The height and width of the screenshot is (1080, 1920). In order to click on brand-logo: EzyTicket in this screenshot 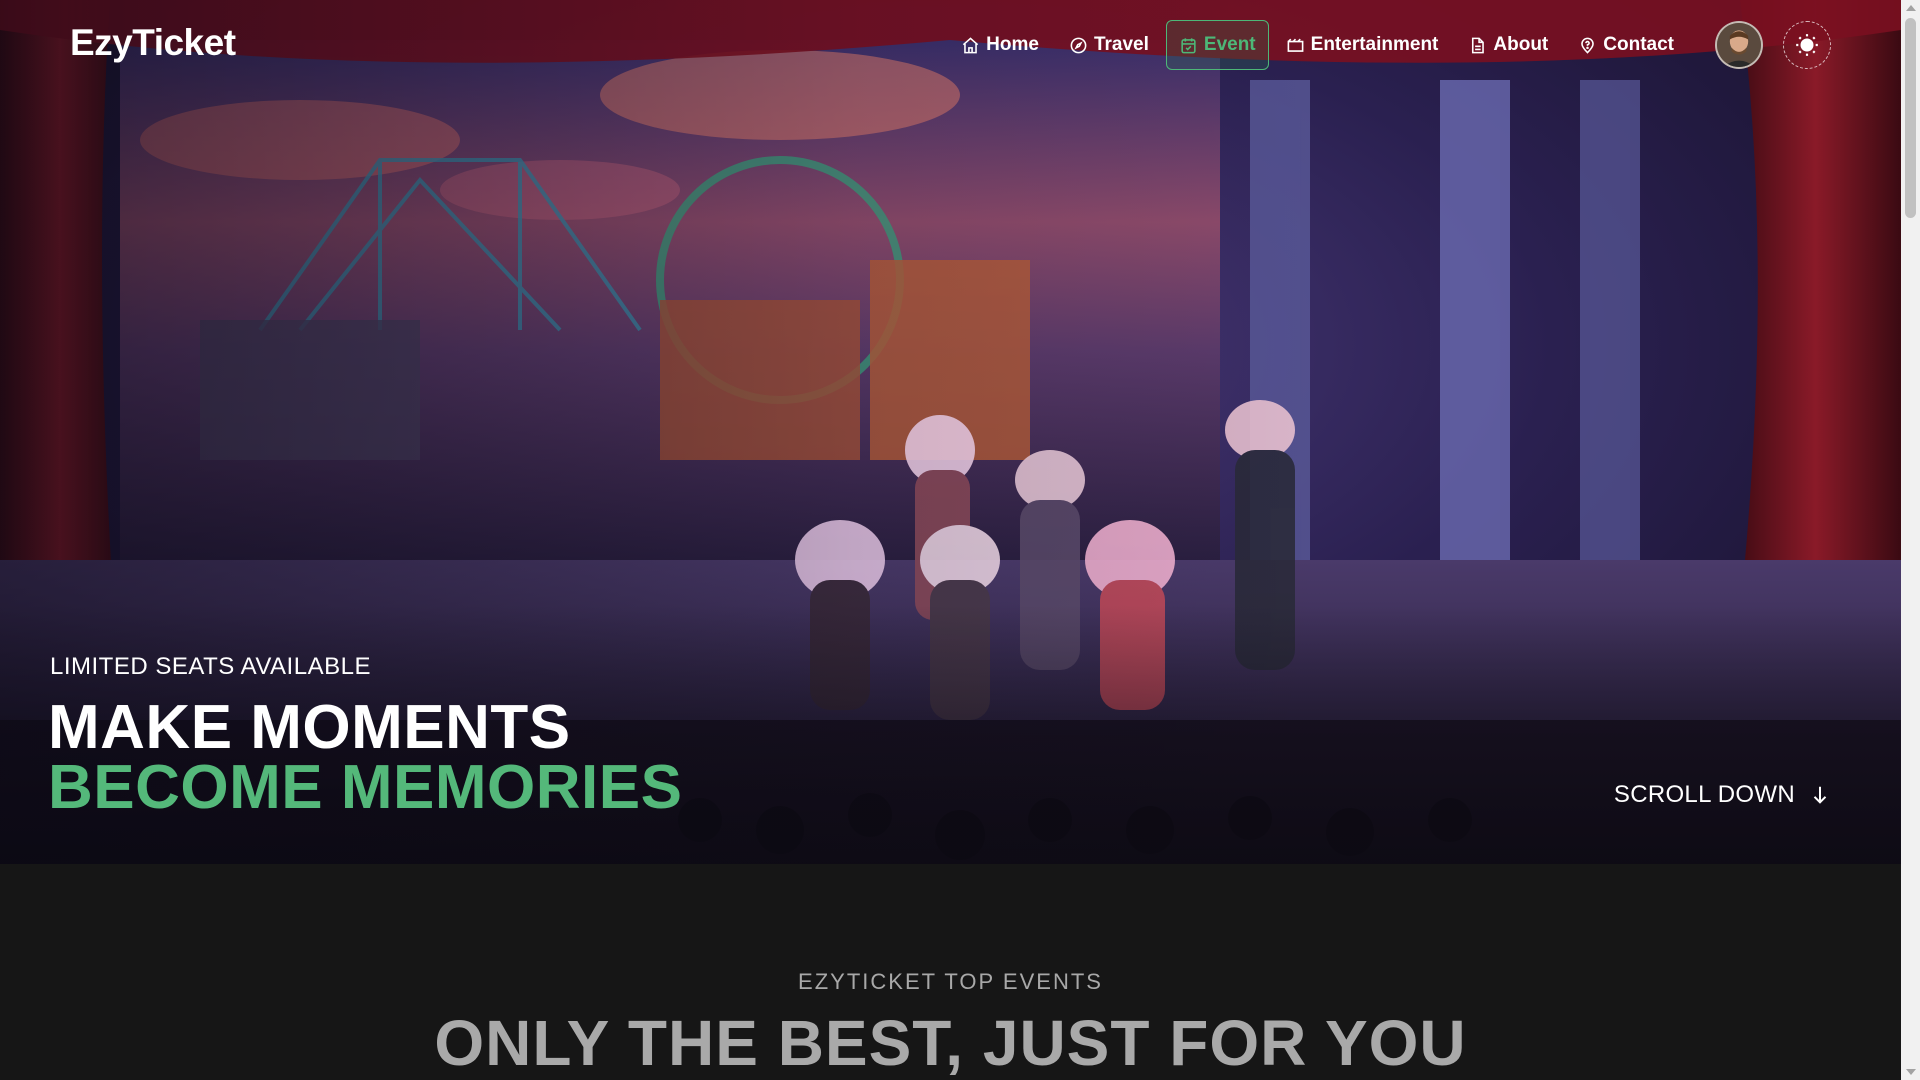, I will do `click(153, 43)`.